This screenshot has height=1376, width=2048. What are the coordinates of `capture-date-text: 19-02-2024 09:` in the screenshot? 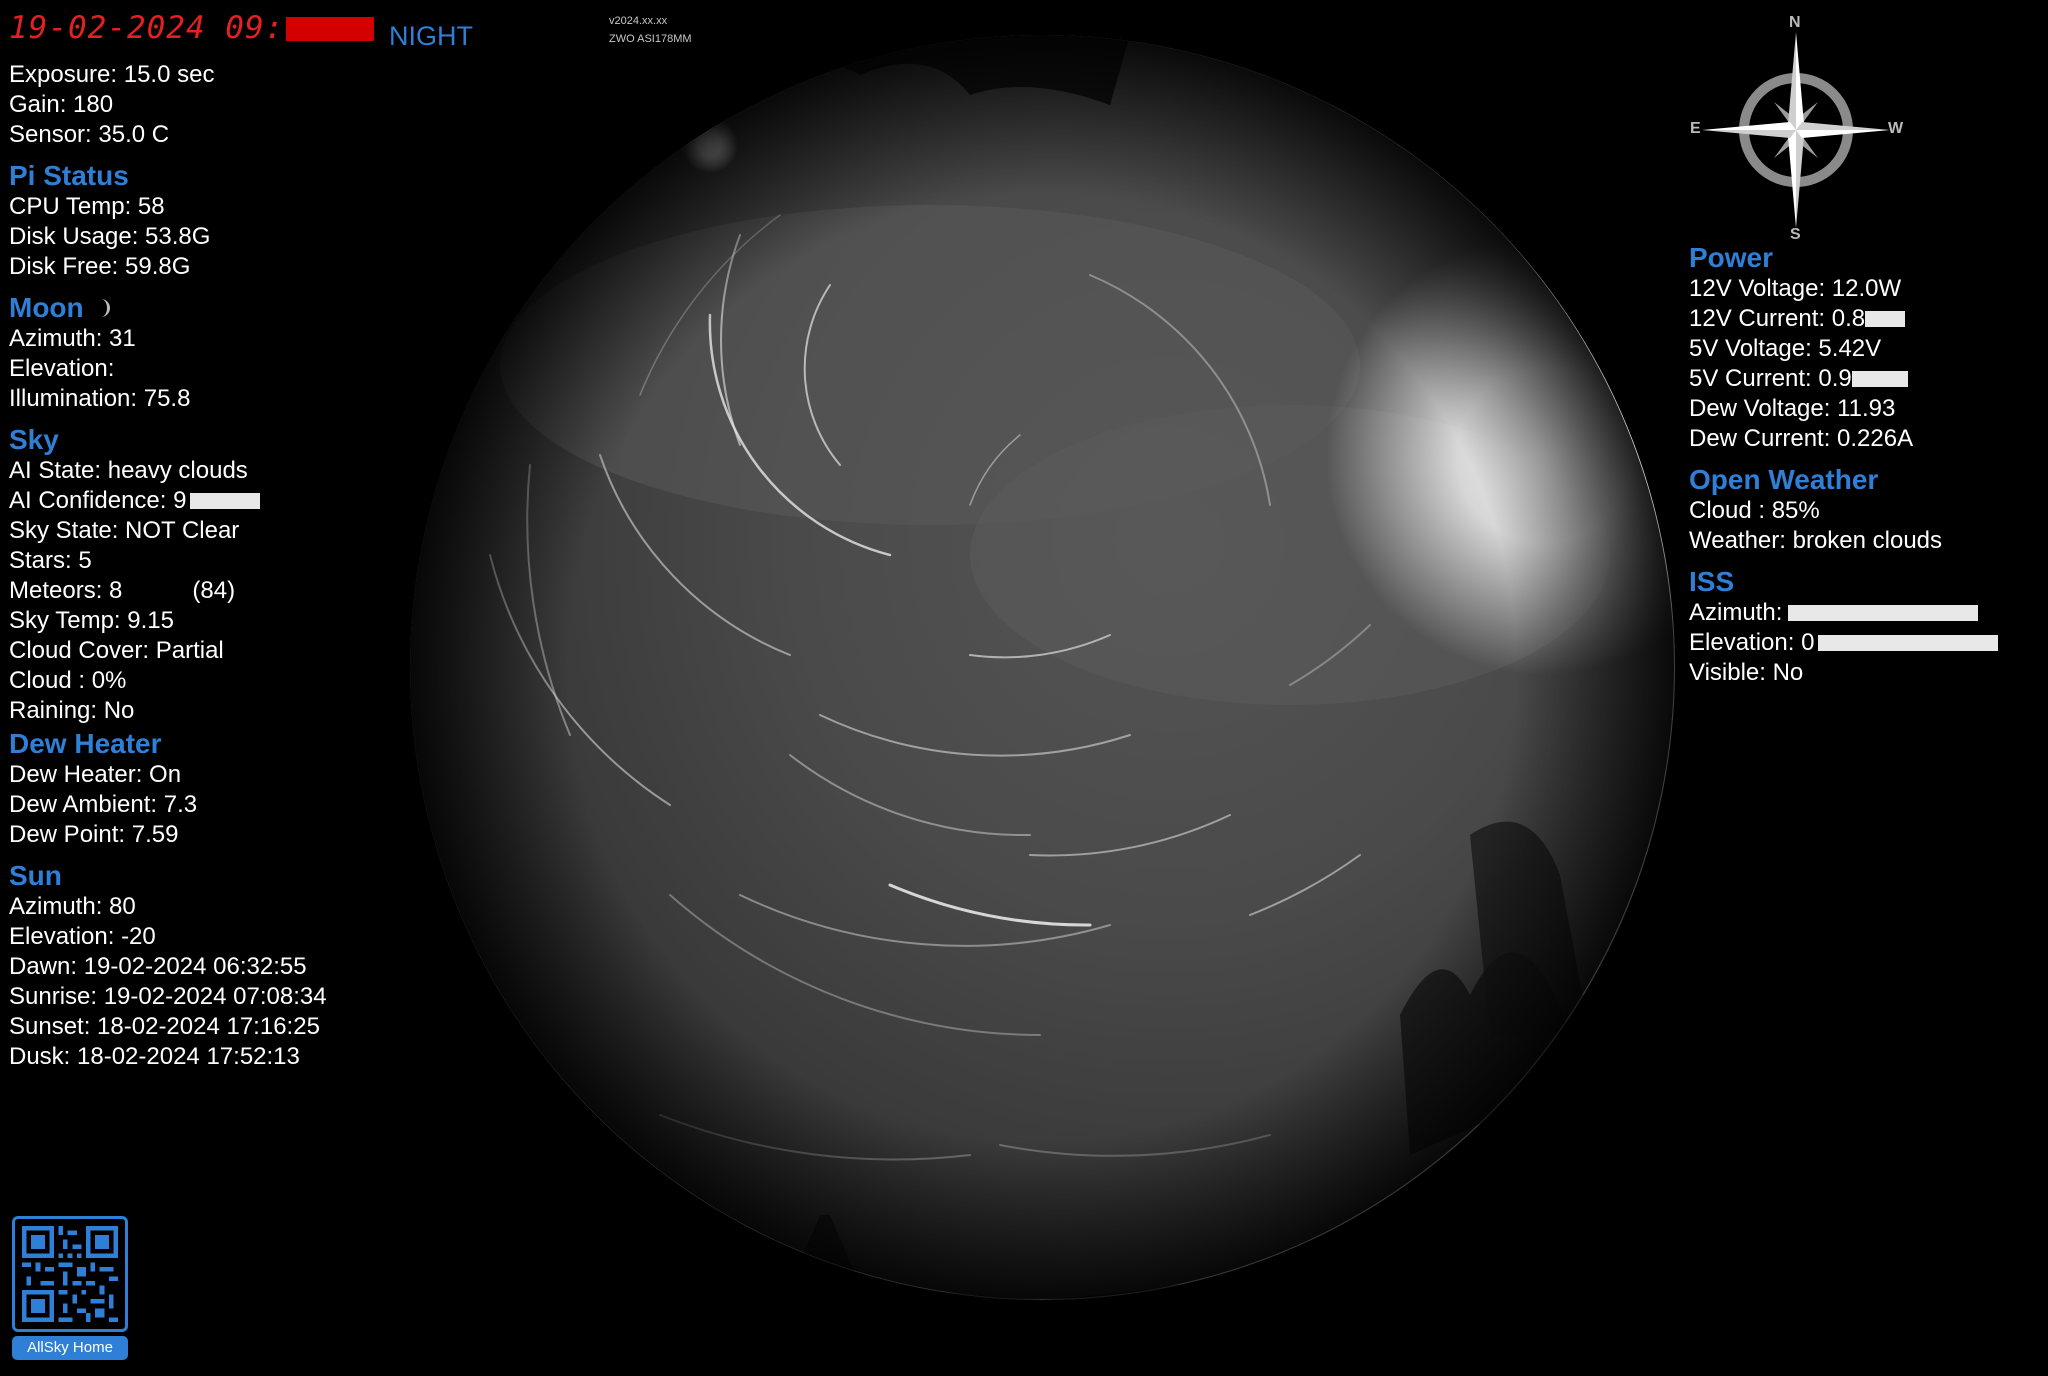 It's located at (147, 28).